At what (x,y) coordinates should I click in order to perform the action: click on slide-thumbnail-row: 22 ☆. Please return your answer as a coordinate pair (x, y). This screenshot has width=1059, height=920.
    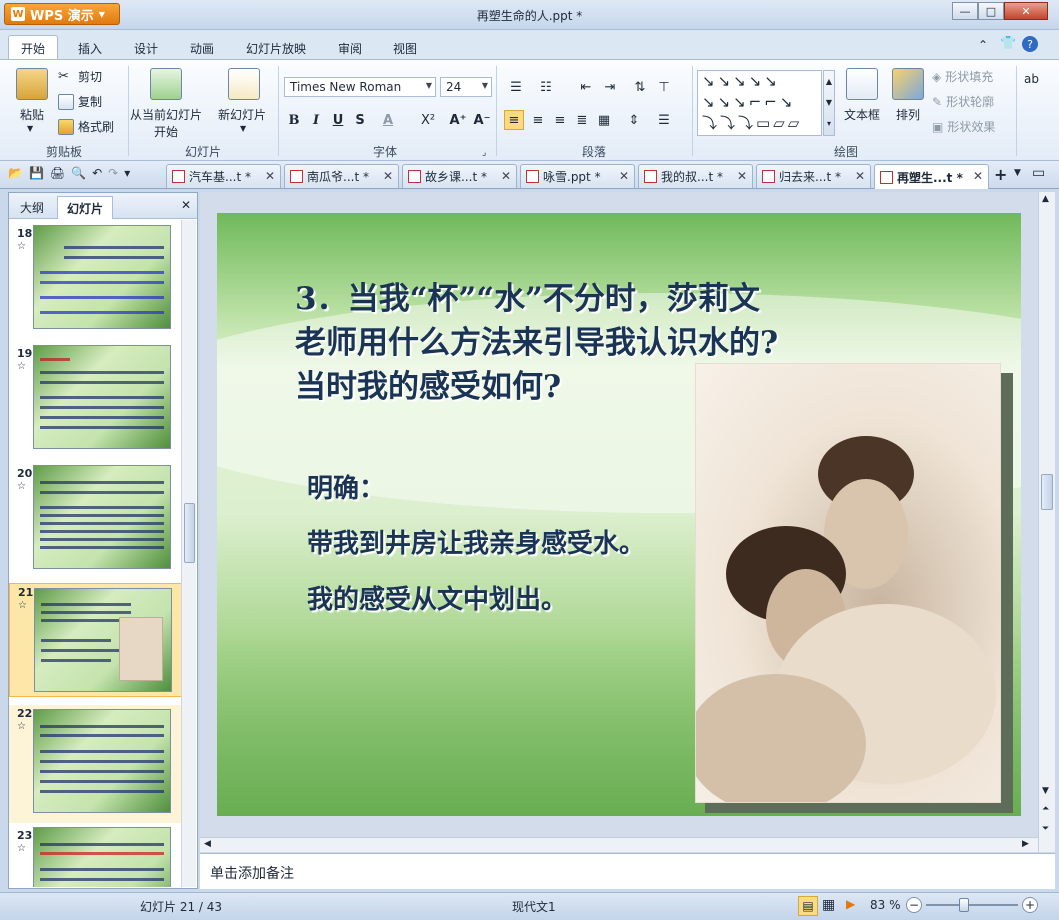
    Looking at the image, I should click on (96, 764).